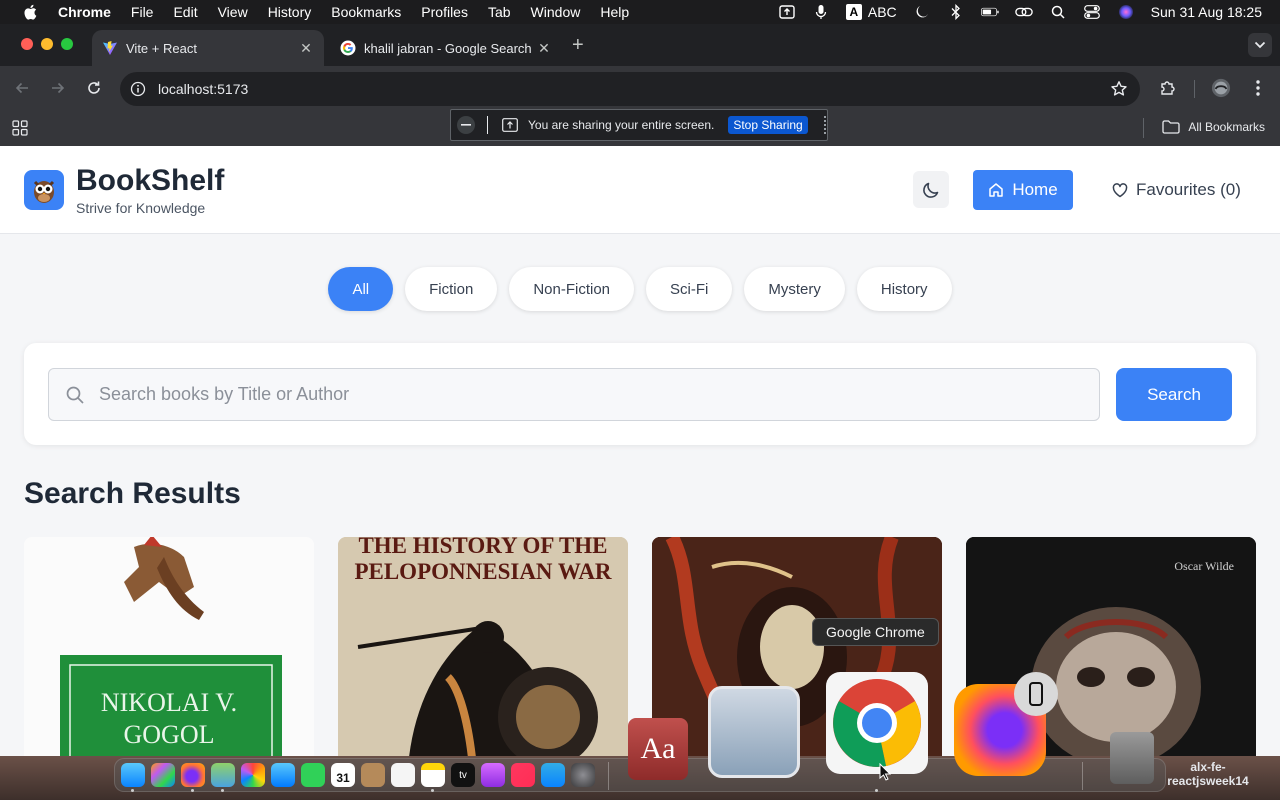 This screenshot has height=800, width=1280. I want to click on phone-icon, so click(1036, 694).